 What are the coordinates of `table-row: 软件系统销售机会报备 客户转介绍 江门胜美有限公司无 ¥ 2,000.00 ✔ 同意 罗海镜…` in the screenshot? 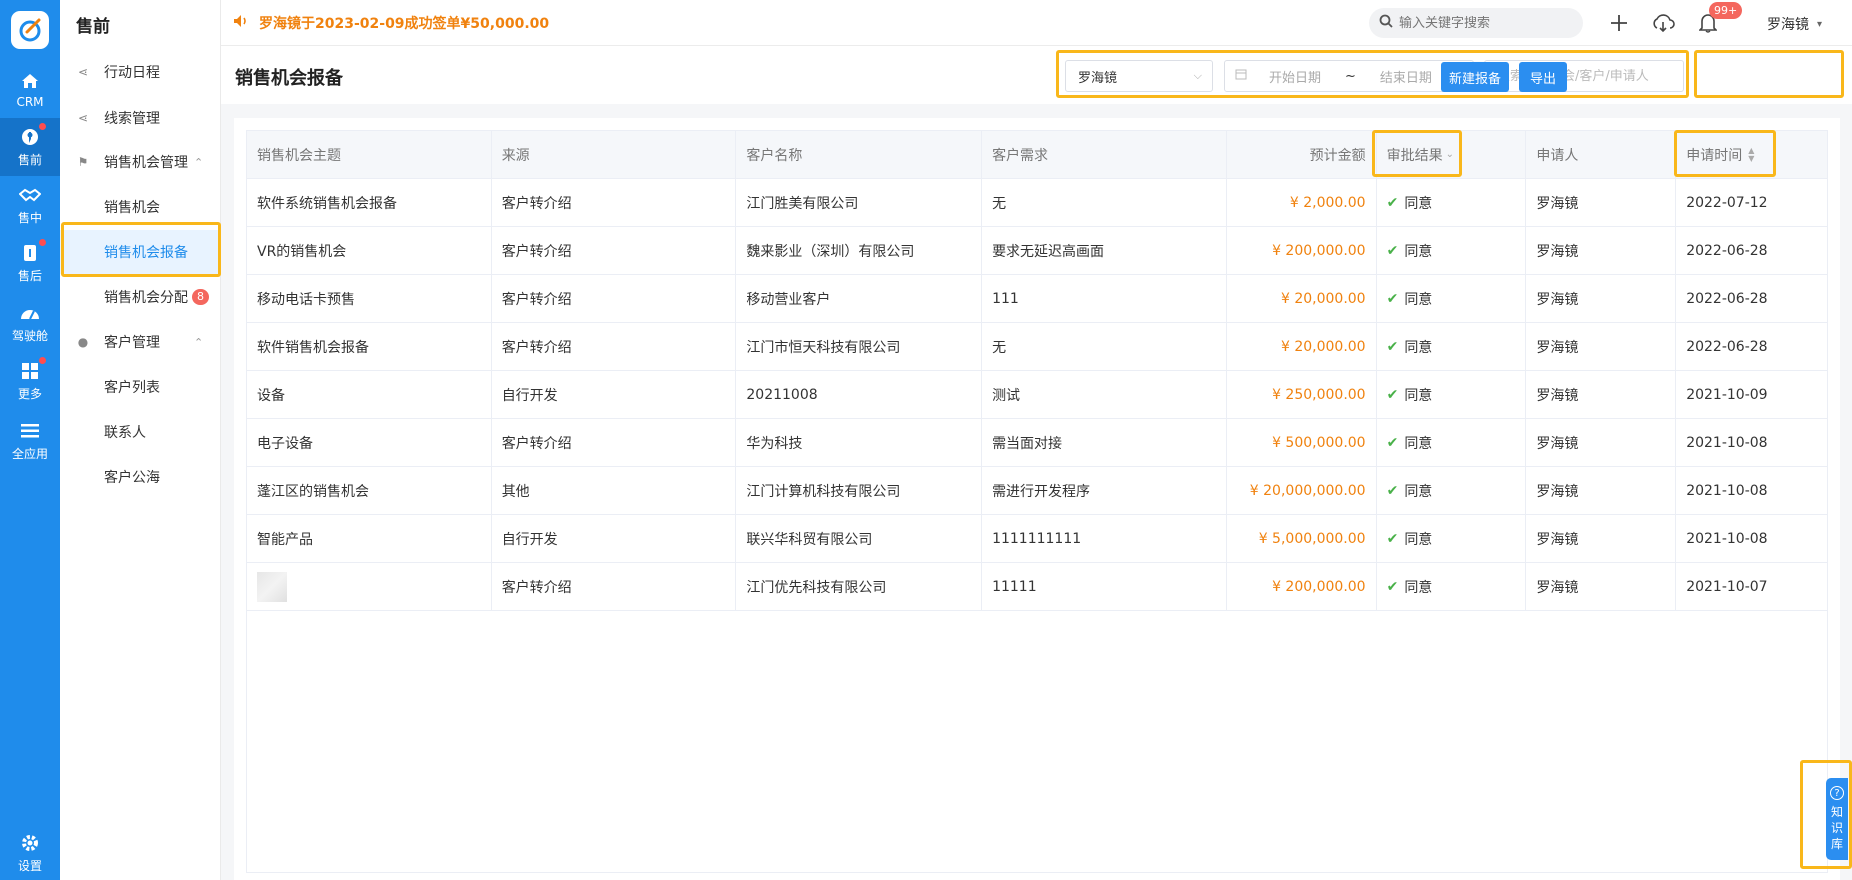 It's located at (1037, 203).